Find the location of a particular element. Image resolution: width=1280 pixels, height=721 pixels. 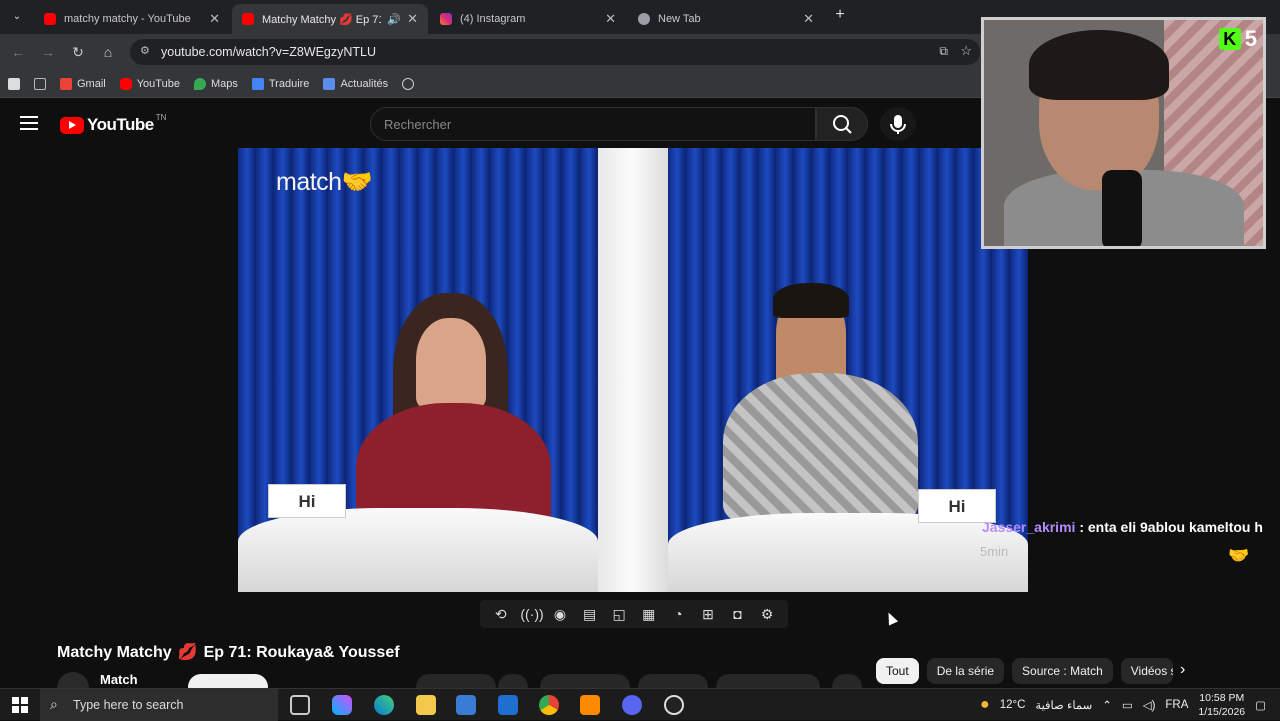

youtube-logo: YouTube TN is located at coordinates (113, 124).